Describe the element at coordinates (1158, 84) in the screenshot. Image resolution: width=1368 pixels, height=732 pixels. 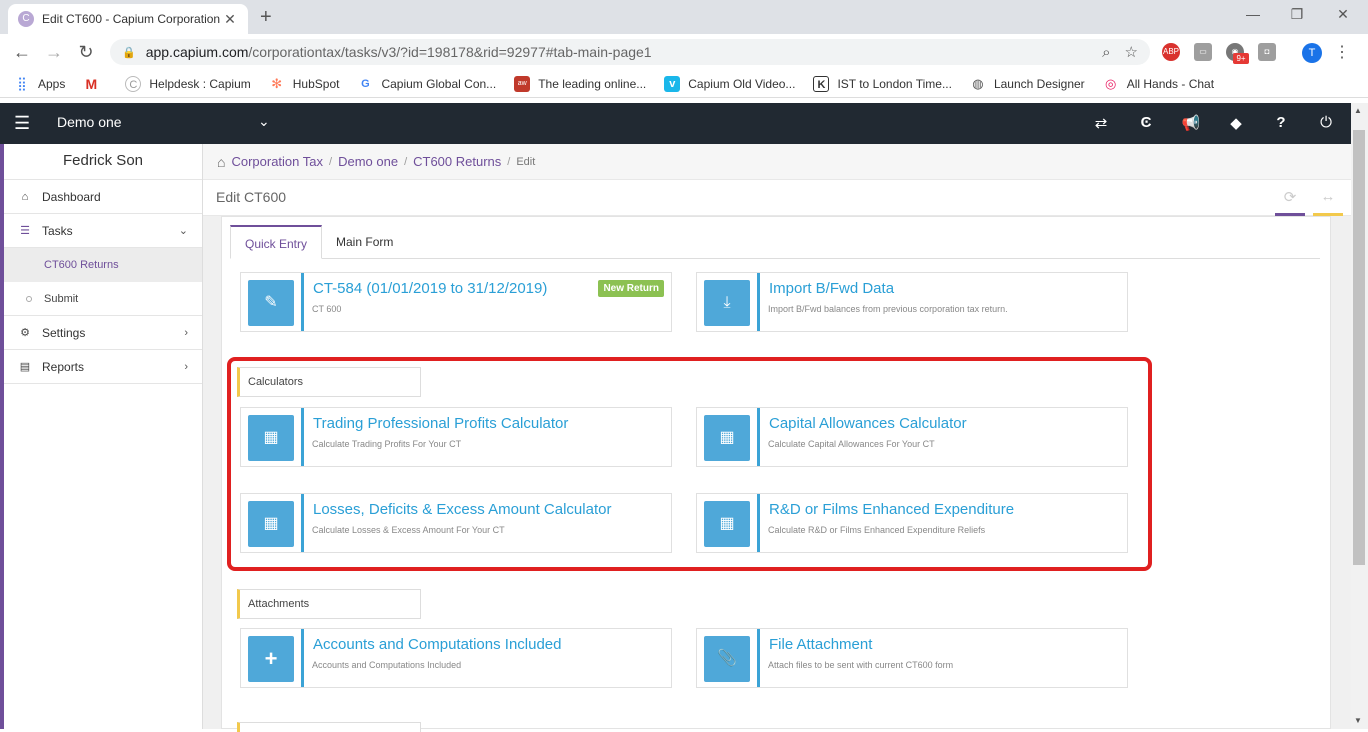
I see `bookmark-all-hands: ◎ All Hands - Chat` at that location.